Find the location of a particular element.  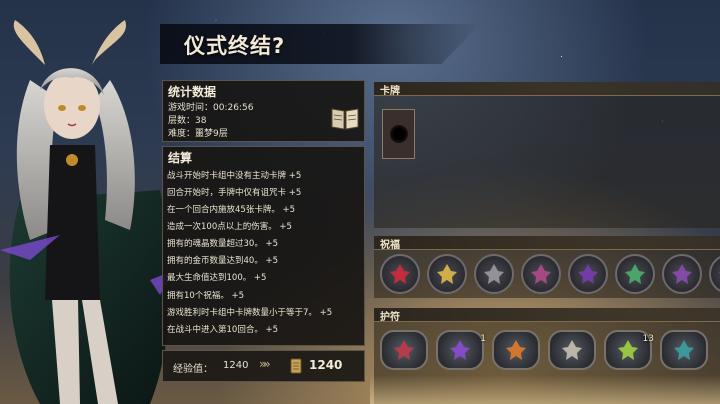

ground-glow is located at coordinates (545, 389).